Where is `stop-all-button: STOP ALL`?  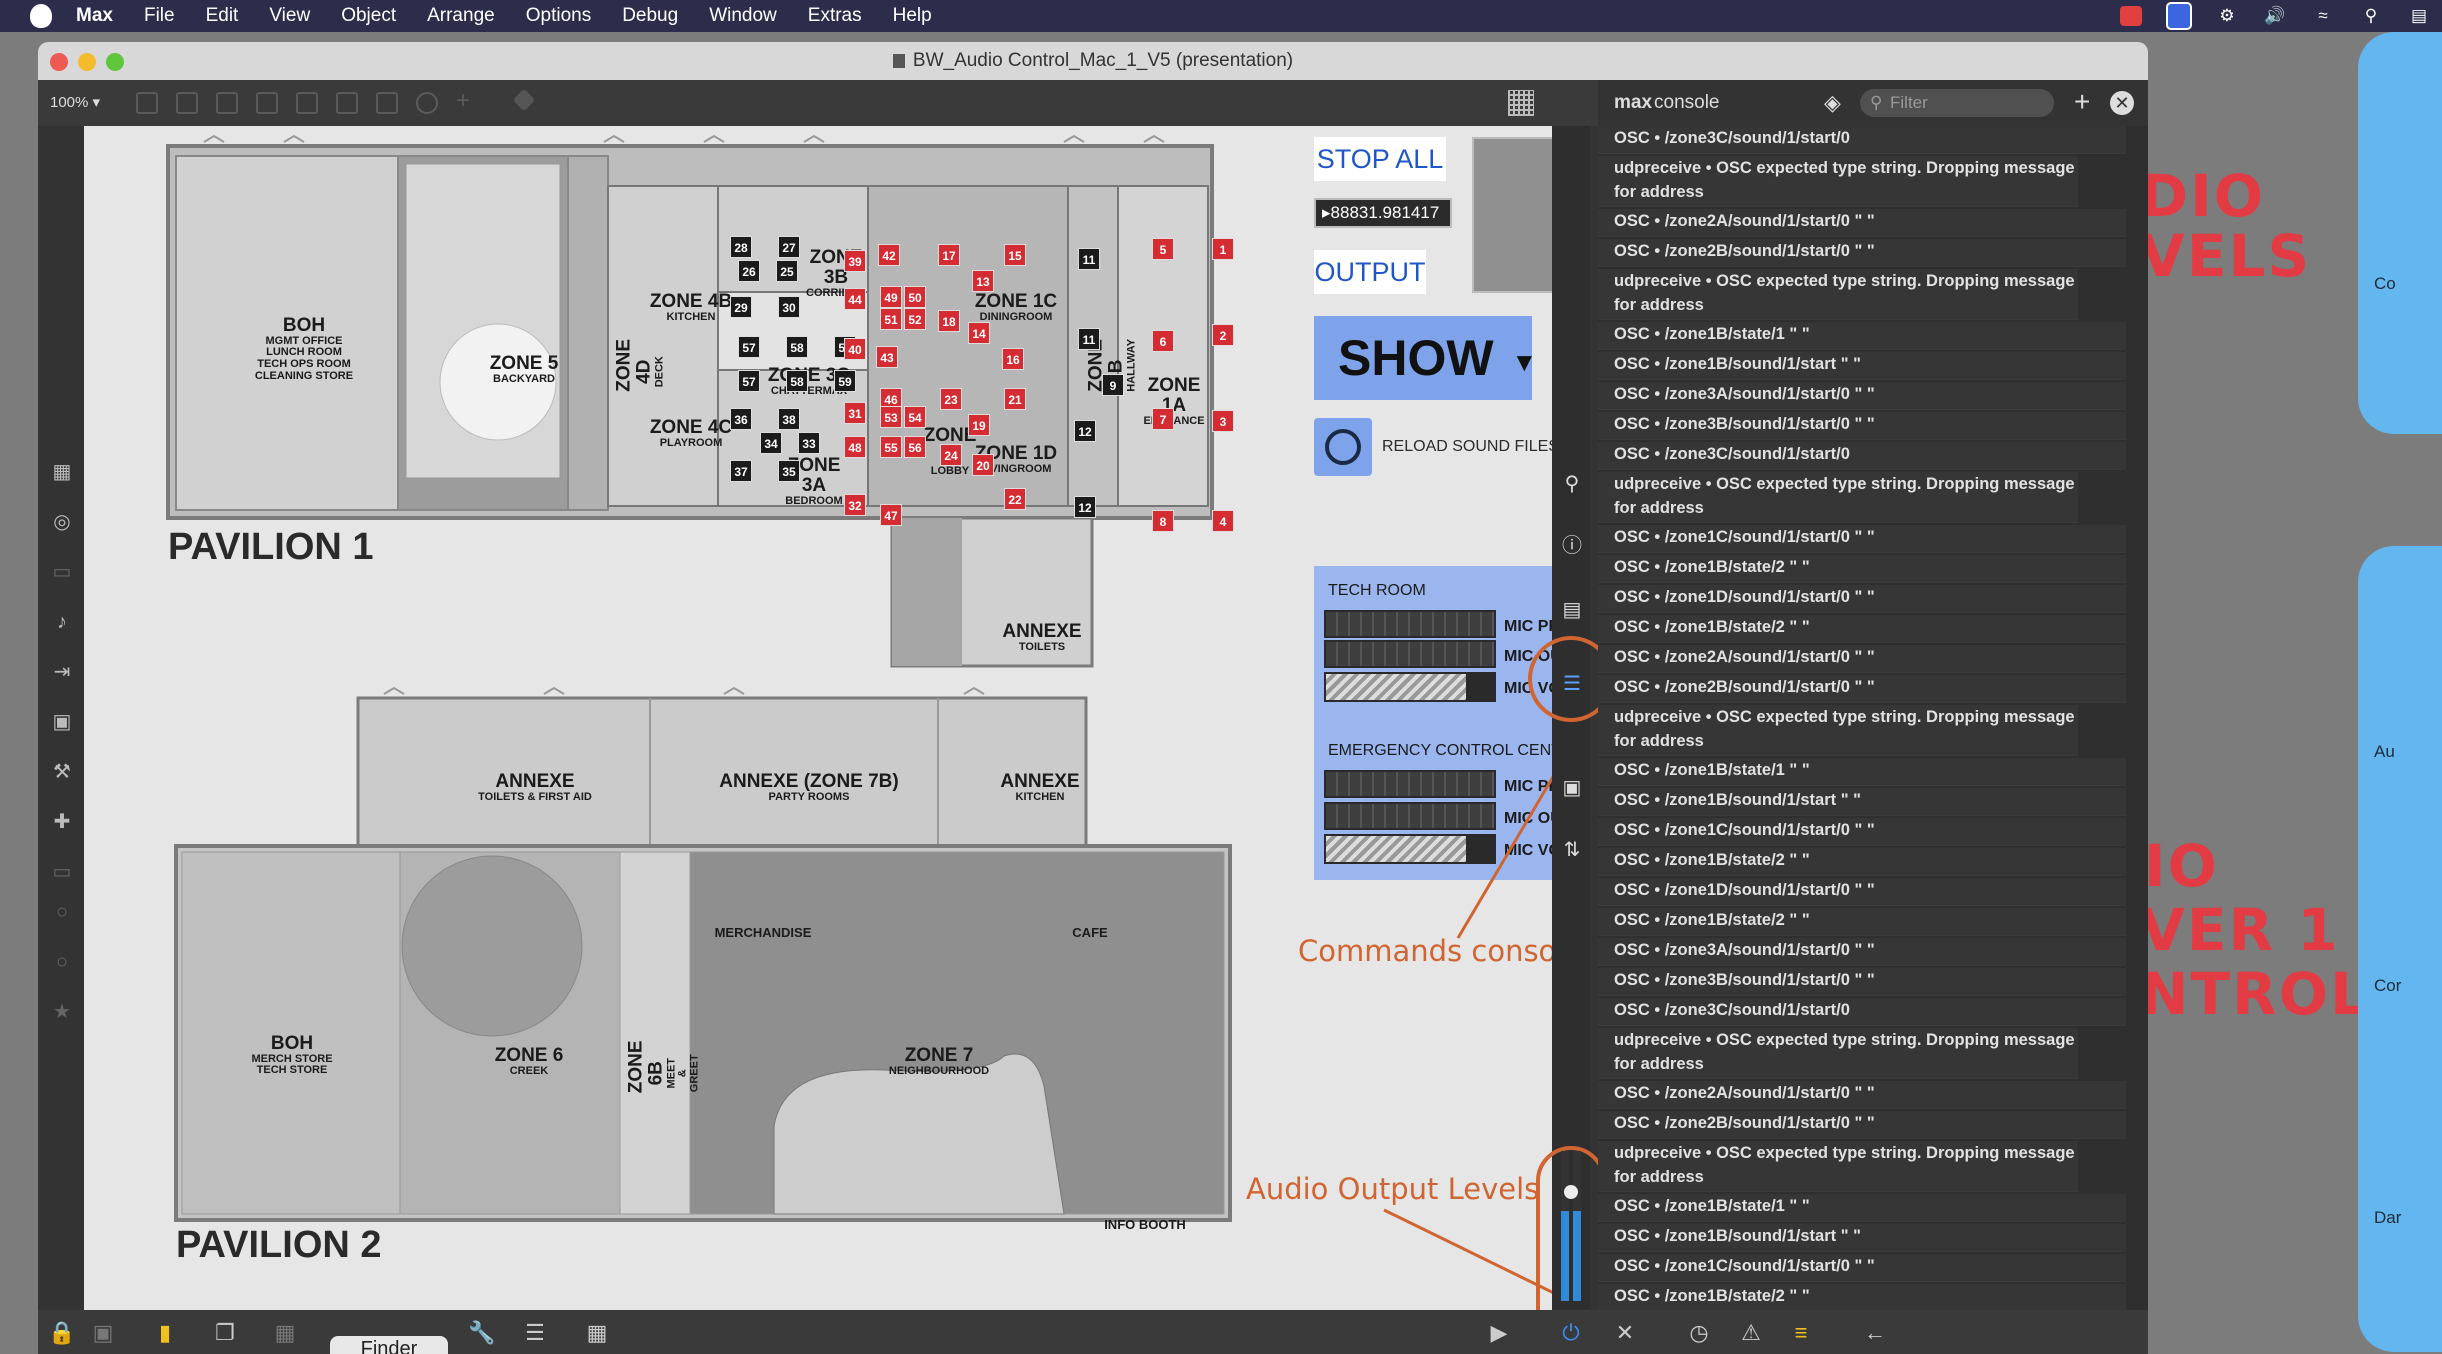
stop-all-button: STOP ALL is located at coordinates (1380, 159).